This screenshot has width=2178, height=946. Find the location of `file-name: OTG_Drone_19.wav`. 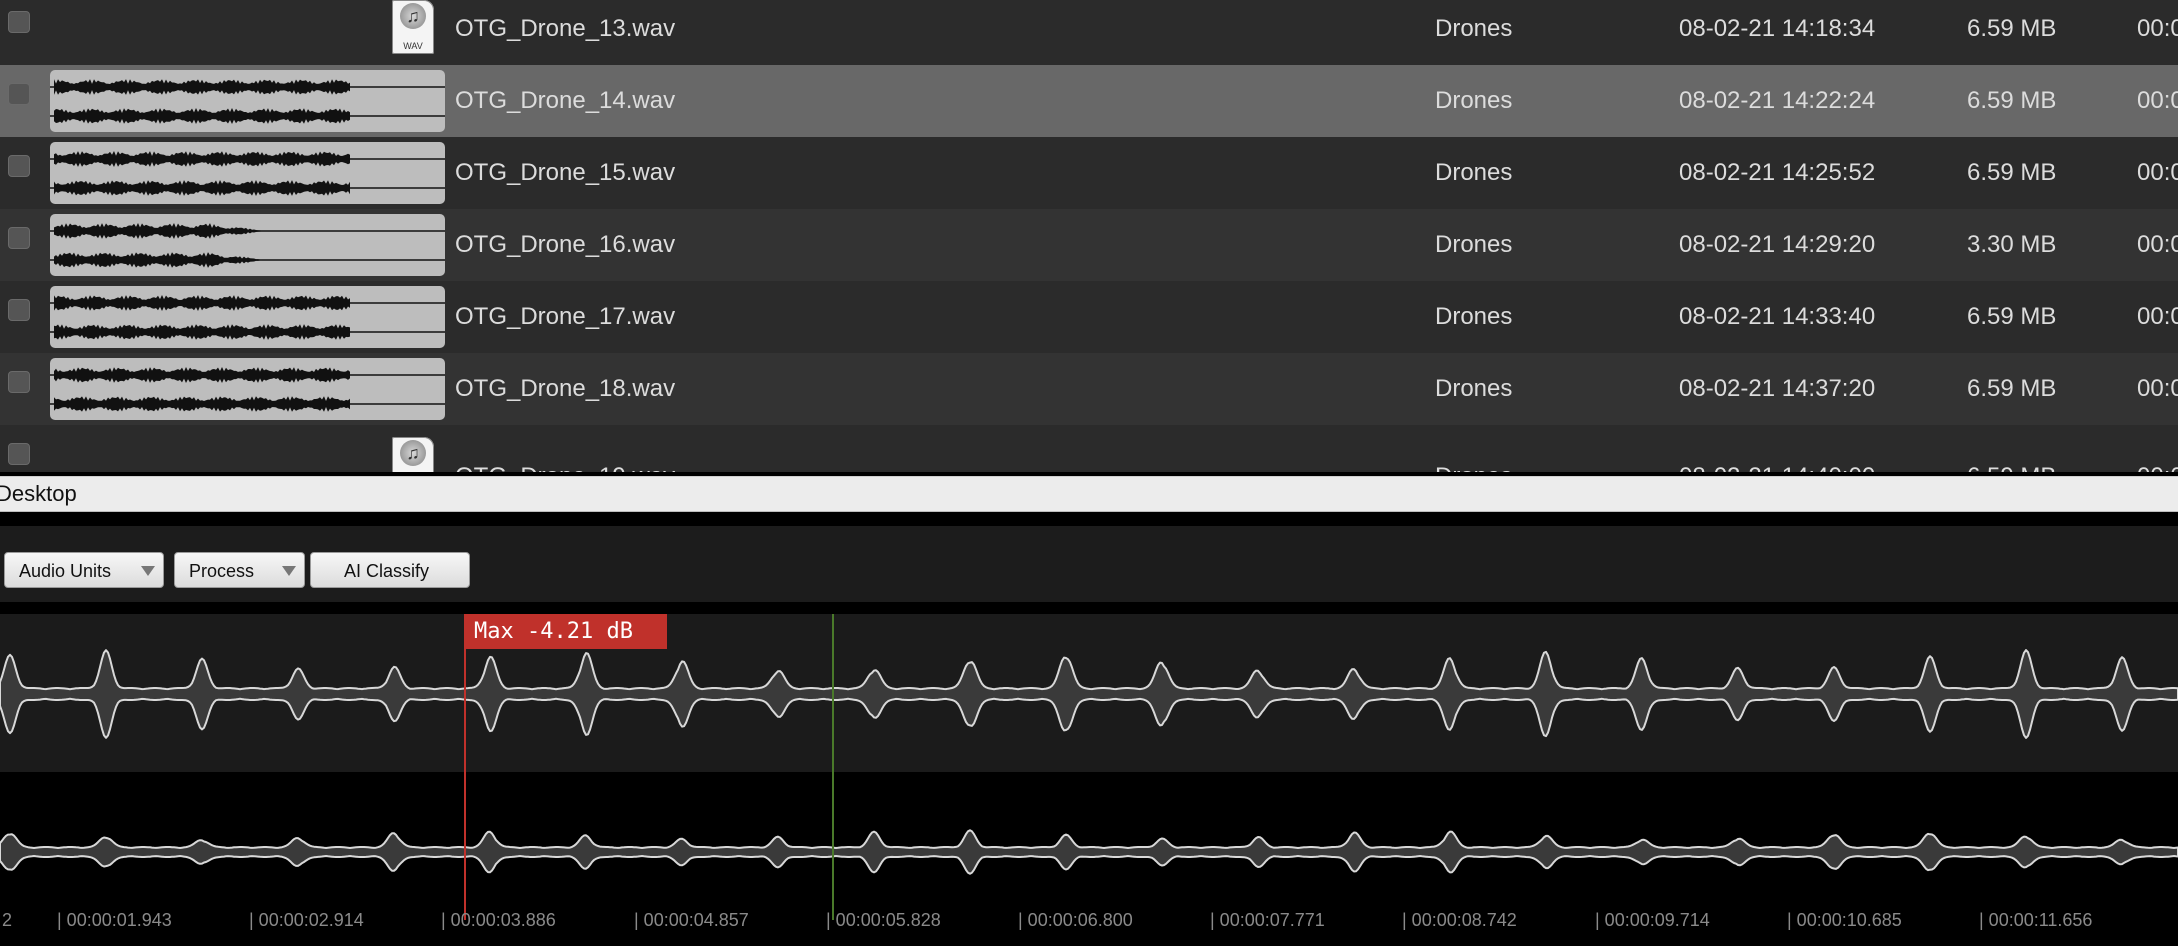

file-name: OTG_Drone_19.wav is located at coordinates (565, 456).